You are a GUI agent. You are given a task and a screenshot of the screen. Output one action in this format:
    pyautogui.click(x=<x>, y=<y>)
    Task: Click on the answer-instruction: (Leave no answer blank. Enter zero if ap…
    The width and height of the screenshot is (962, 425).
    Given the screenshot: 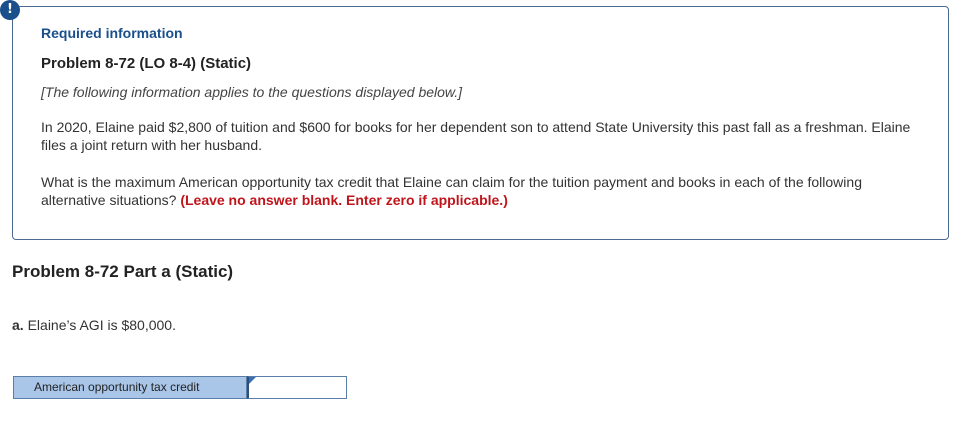 What is the action you would take?
    pyautogui.click(x=344, y=200)
    